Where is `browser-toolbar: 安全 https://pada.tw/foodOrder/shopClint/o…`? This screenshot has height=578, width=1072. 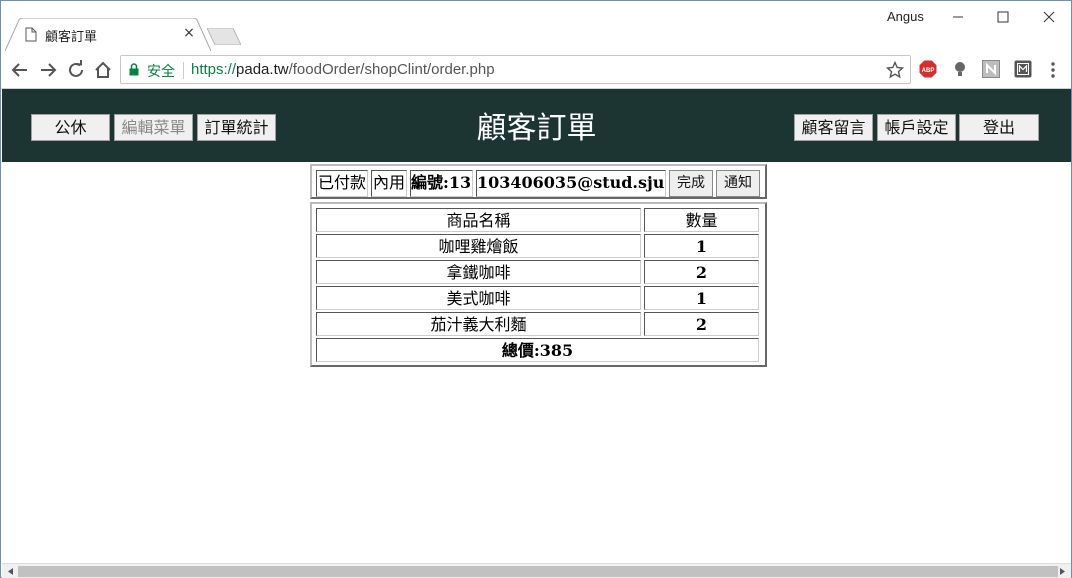
browser-toolbar: 安全 https://pada.tw/foodOrder/shopClint/o… is located at coordinates (536, 70).